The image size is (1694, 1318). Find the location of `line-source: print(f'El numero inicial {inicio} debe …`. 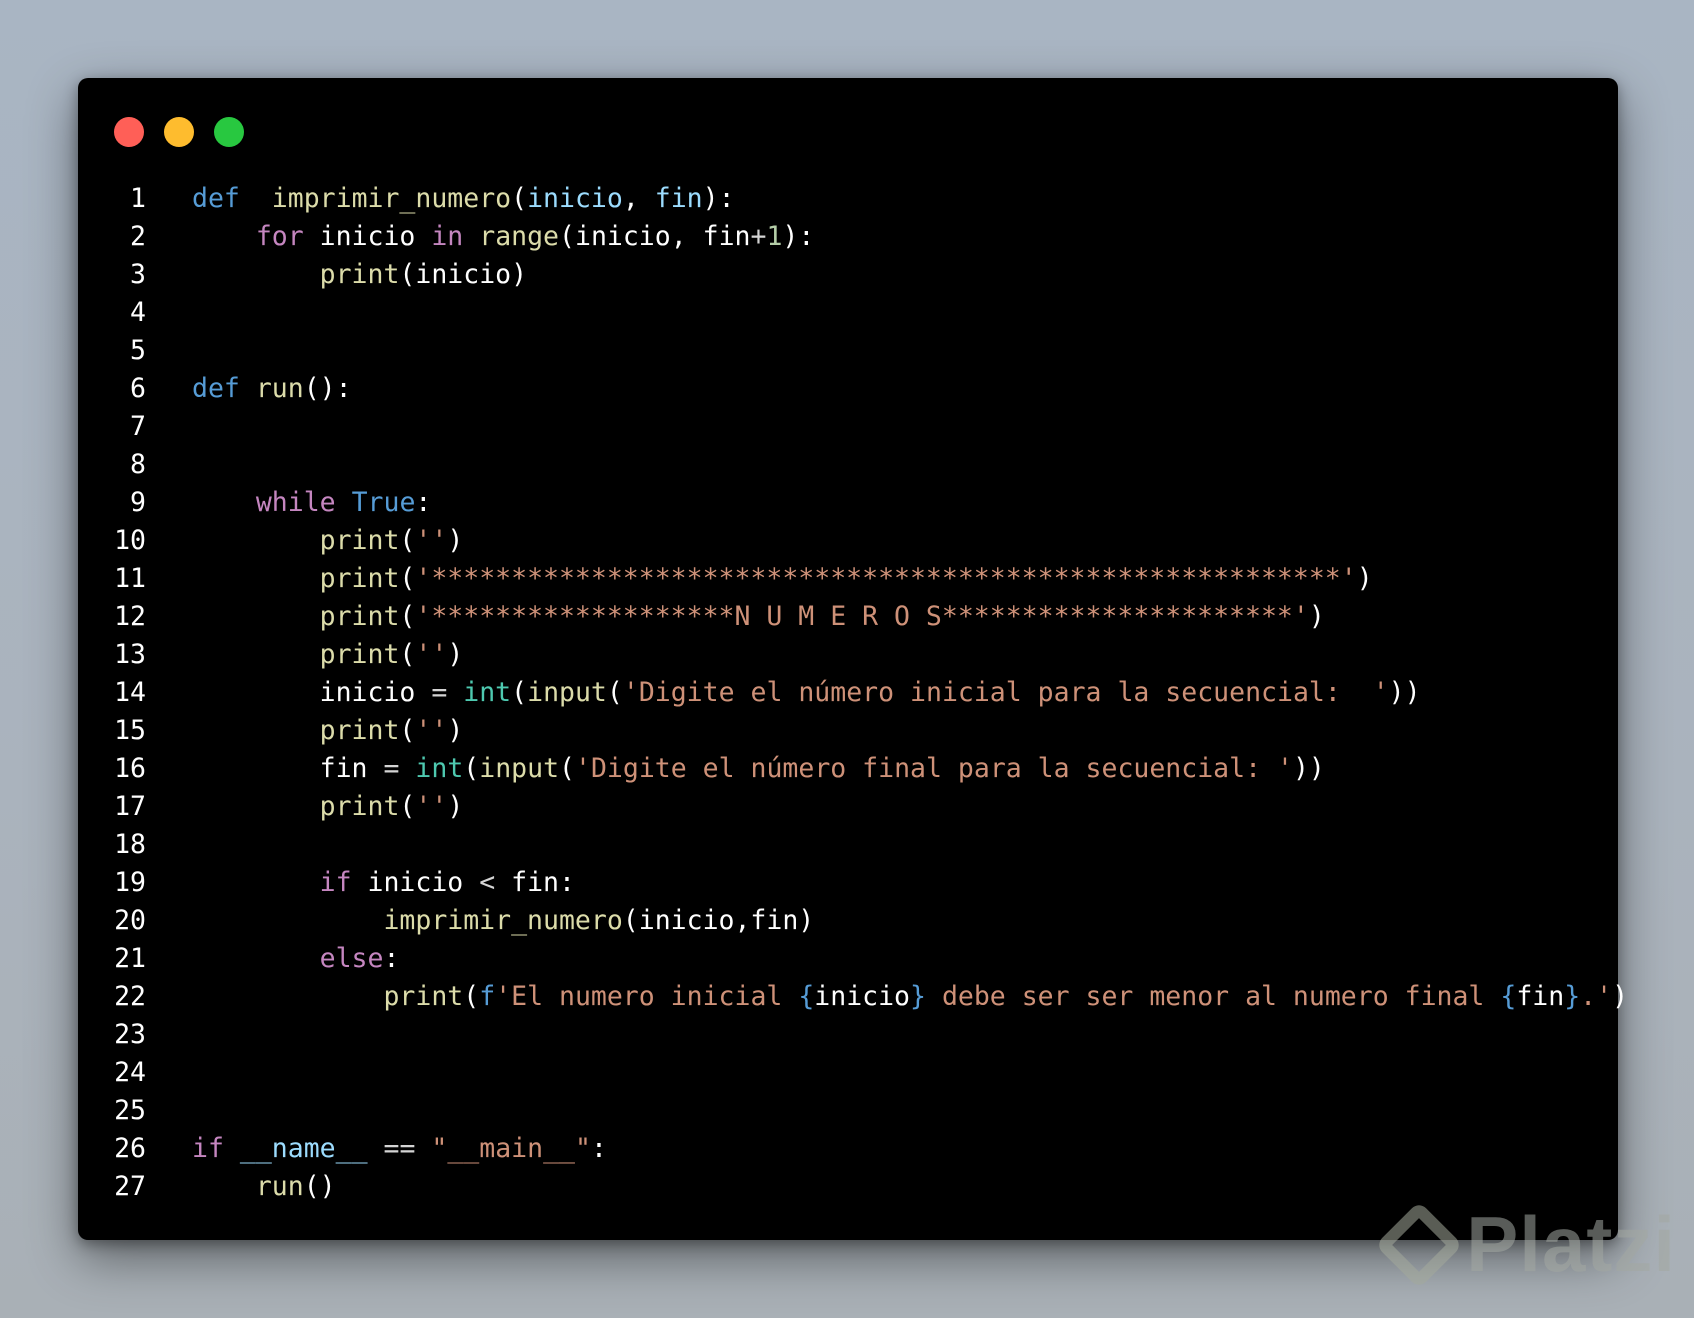

line-source: print(f'El numero inicial {inicio} debe … is located at coordinates (910, 997).